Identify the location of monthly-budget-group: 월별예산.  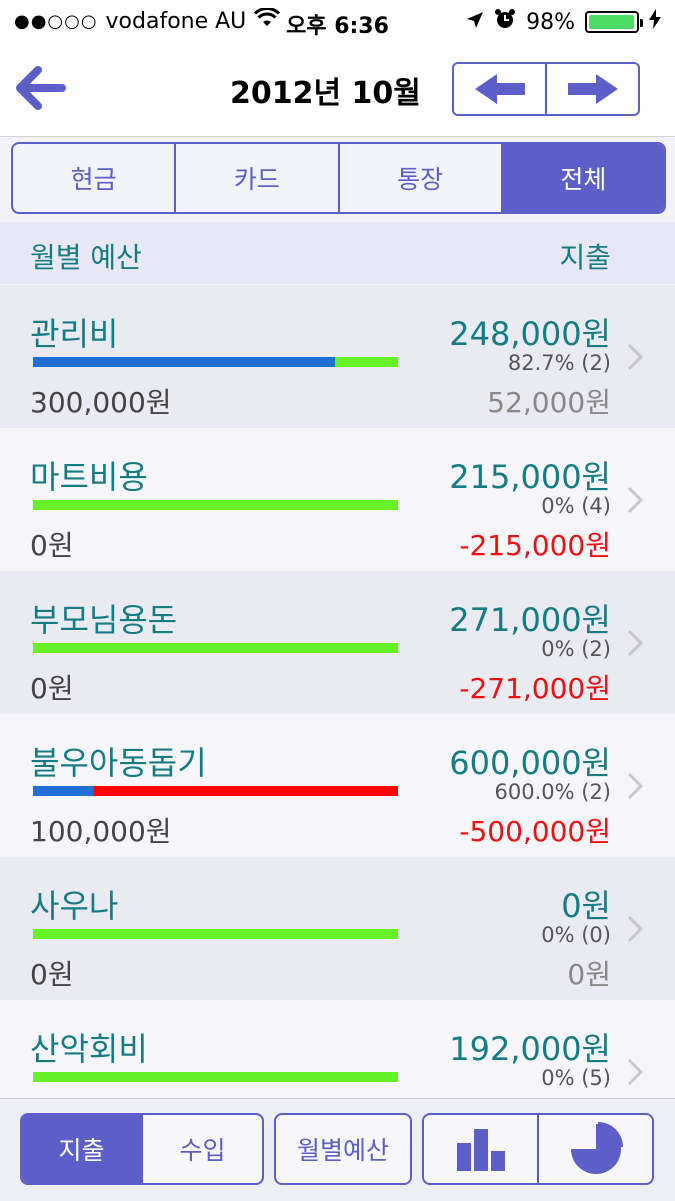
(343, 1149).